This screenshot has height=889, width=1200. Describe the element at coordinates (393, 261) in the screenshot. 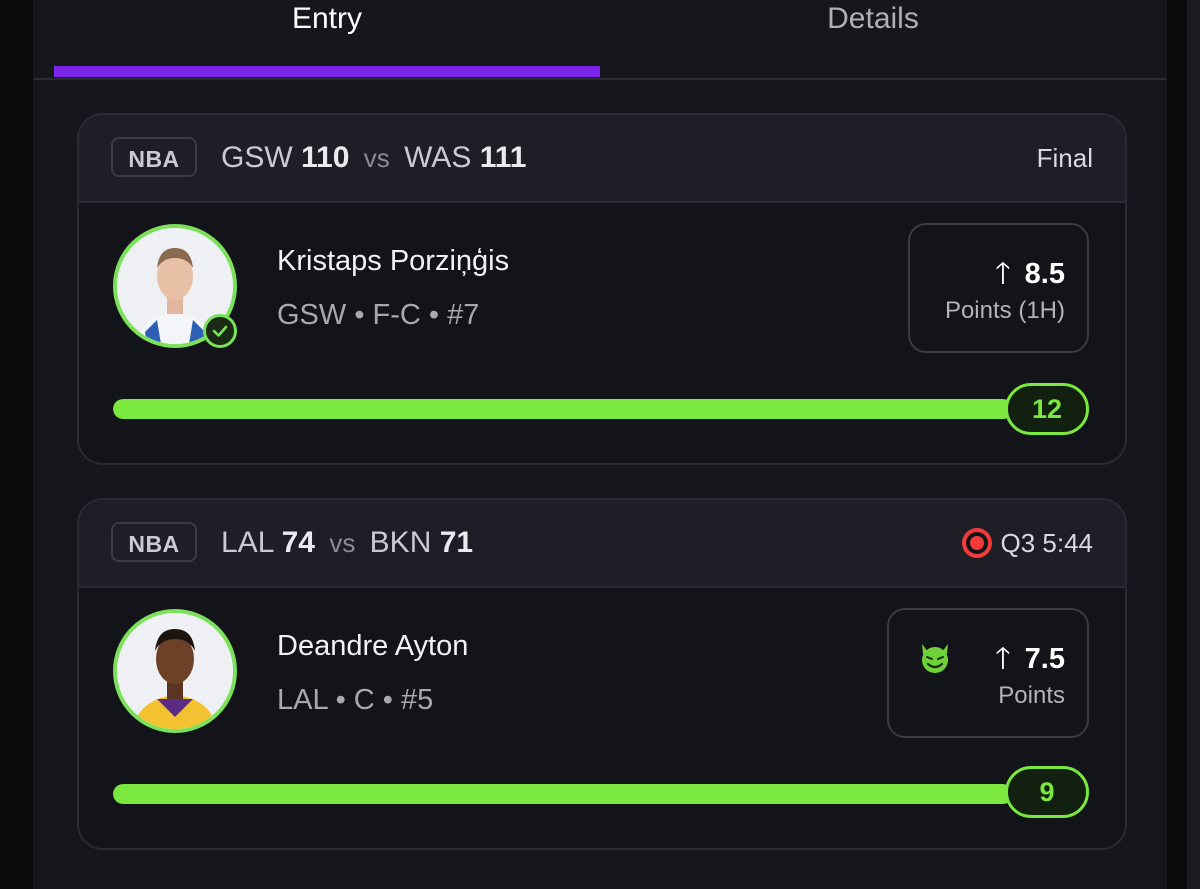

I see `player-name: Kristaps Porziņģis` at that location.